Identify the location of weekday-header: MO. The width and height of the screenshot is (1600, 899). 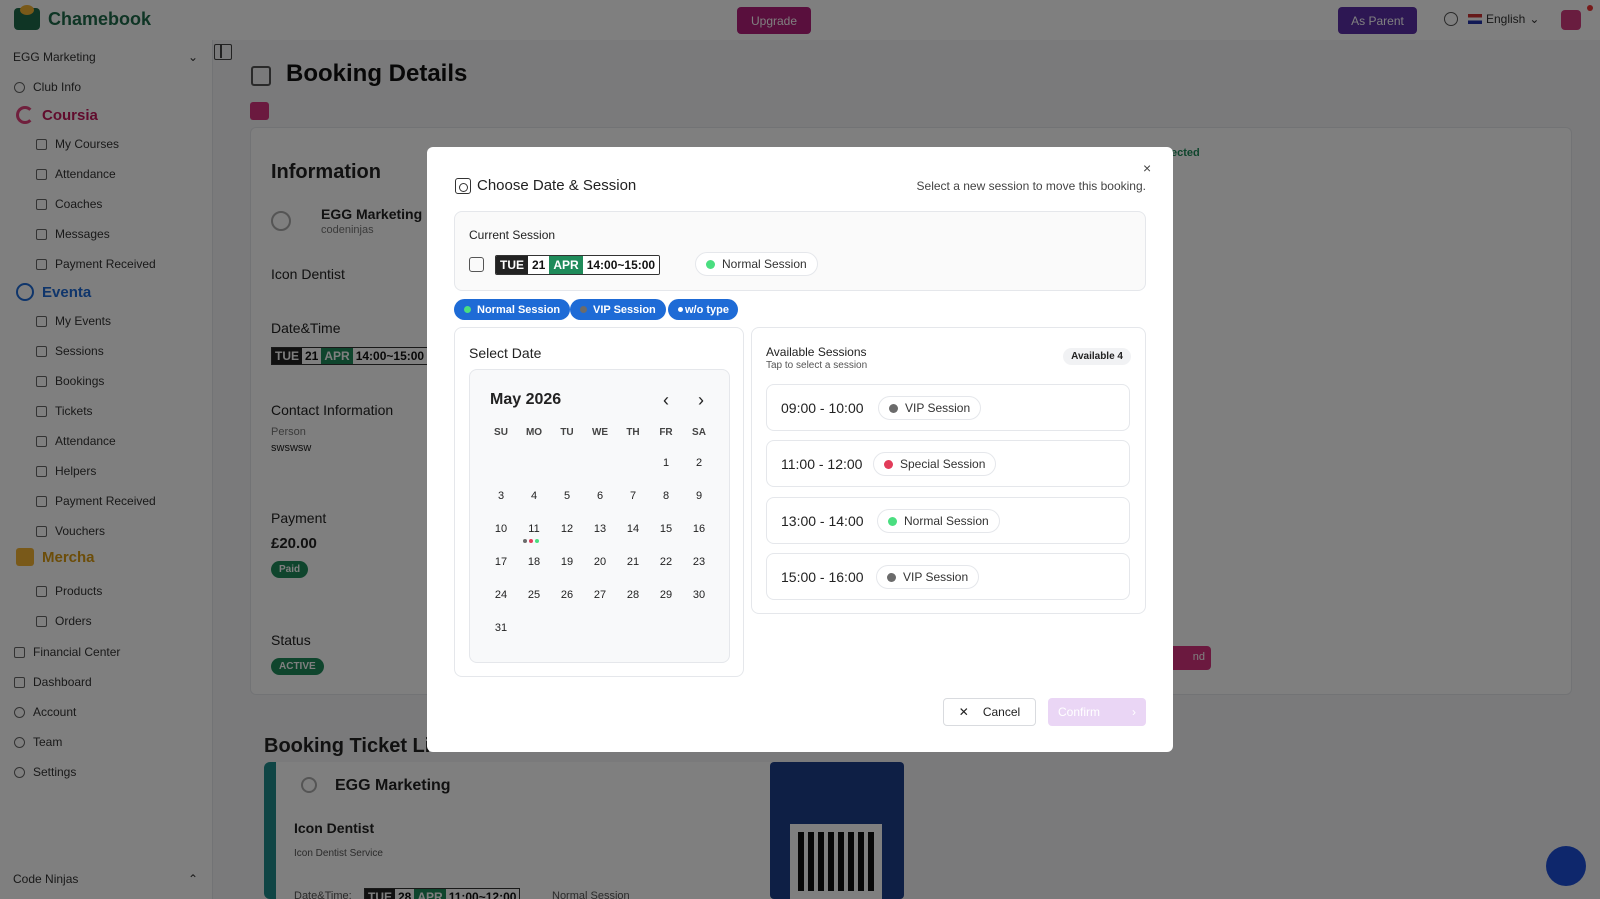
(534, 432).